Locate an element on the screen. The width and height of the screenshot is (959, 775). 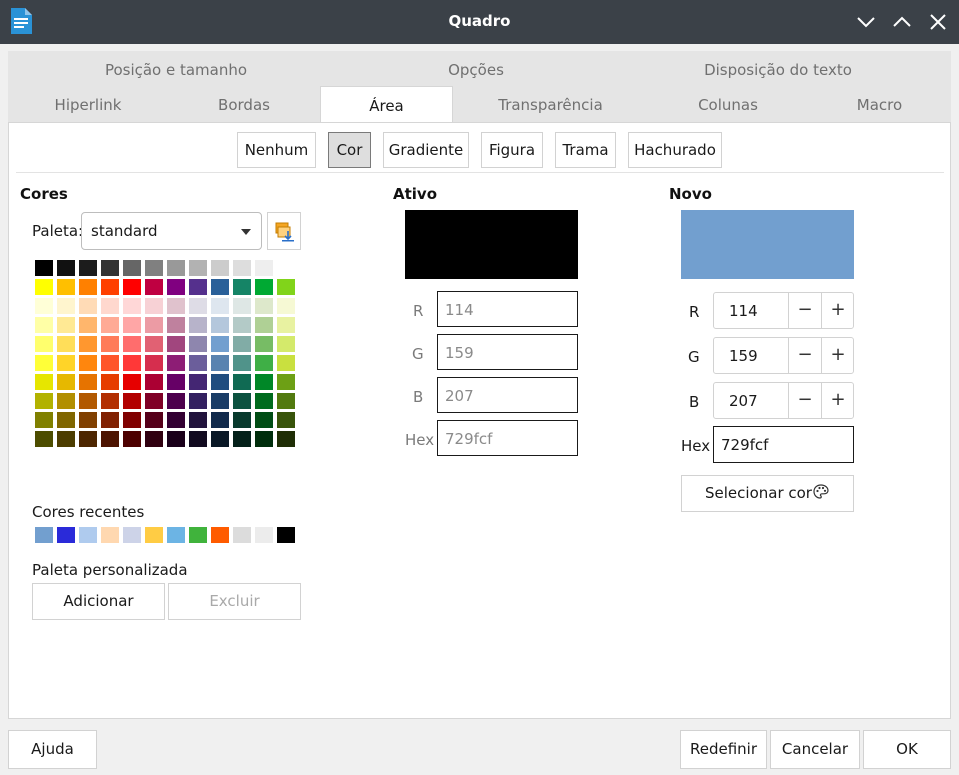
tab-opcoes: Opções is located at coordinates (476, 70).